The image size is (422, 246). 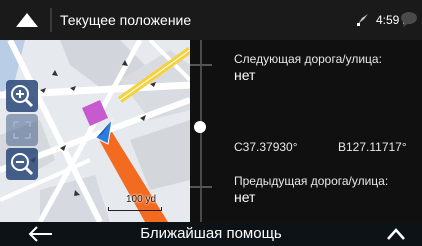 I want to click on map-scale: 100 yd, so click(x=134, y=204).